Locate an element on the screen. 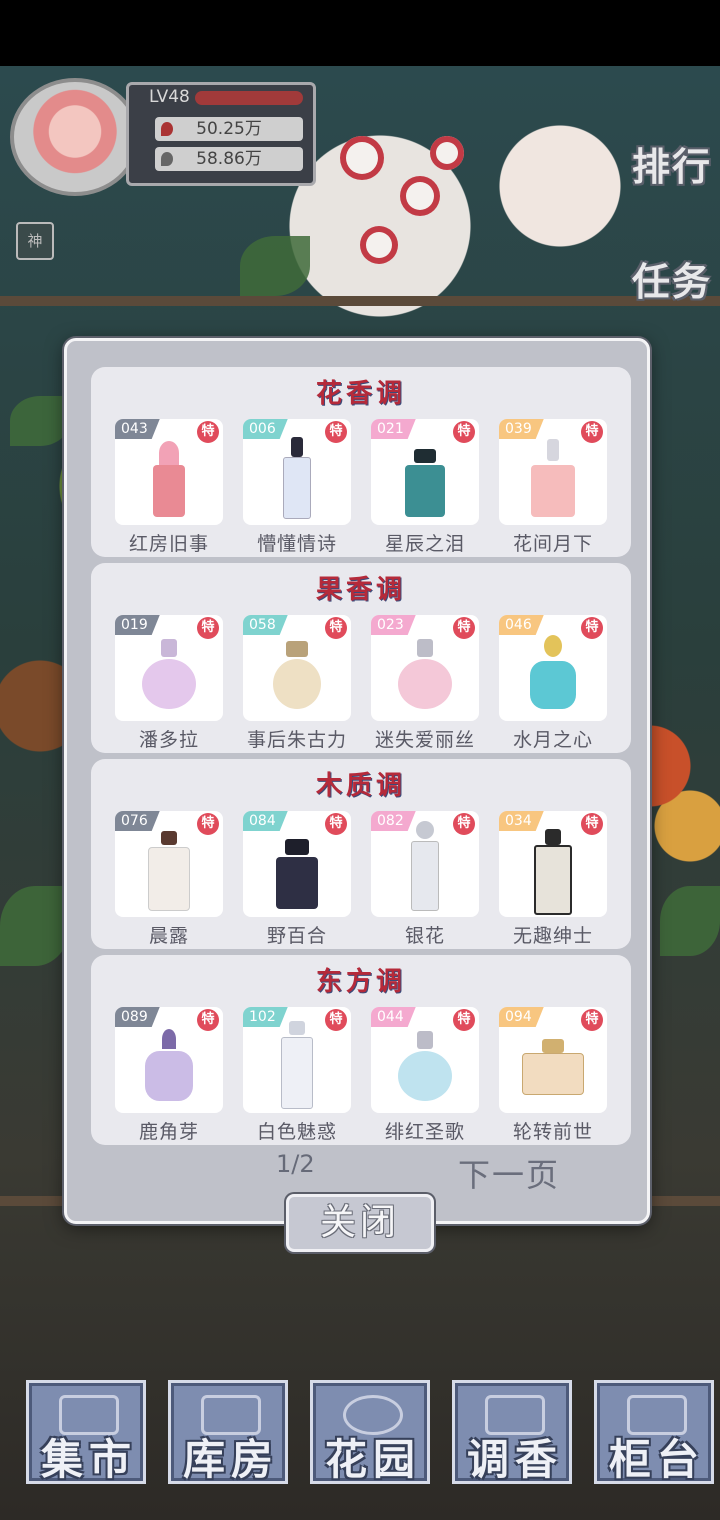 The height and width of the screenshot is (1520, 720). nav-market: 集市 is located at coordinates (86, 1432).